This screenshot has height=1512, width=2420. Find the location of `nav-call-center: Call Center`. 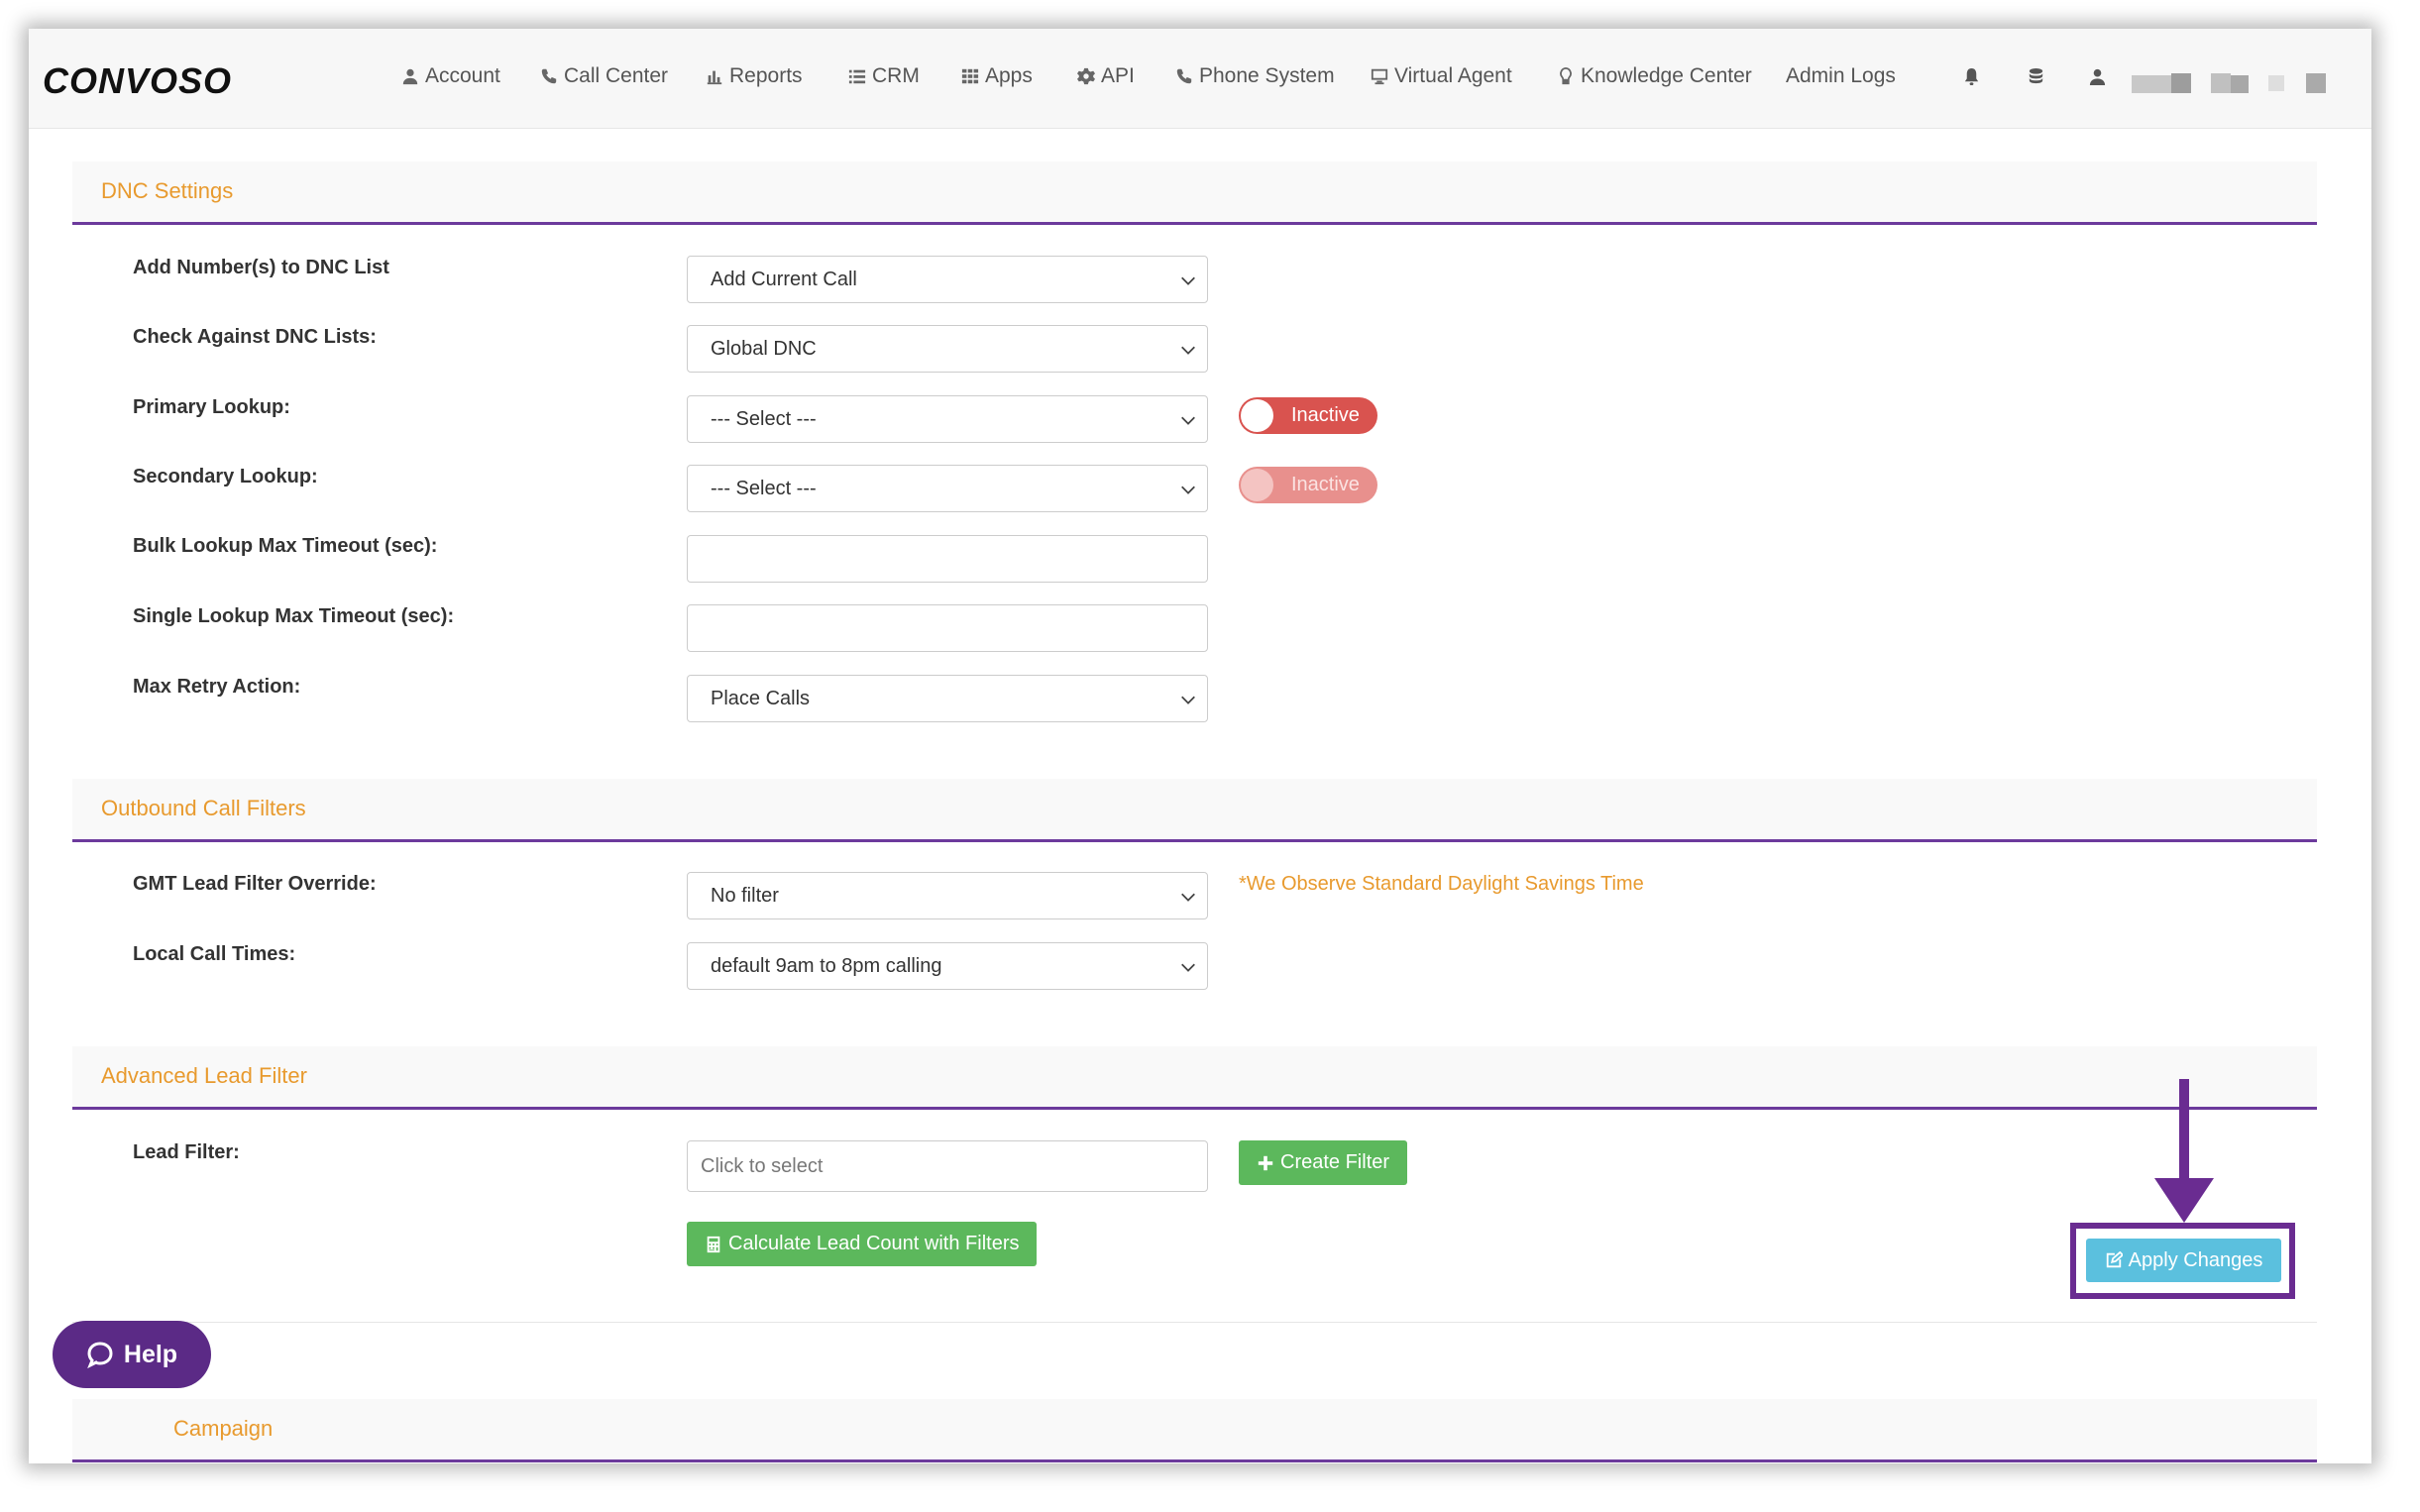

nav-call-center: Call Center is located at coordinates (604, 76).